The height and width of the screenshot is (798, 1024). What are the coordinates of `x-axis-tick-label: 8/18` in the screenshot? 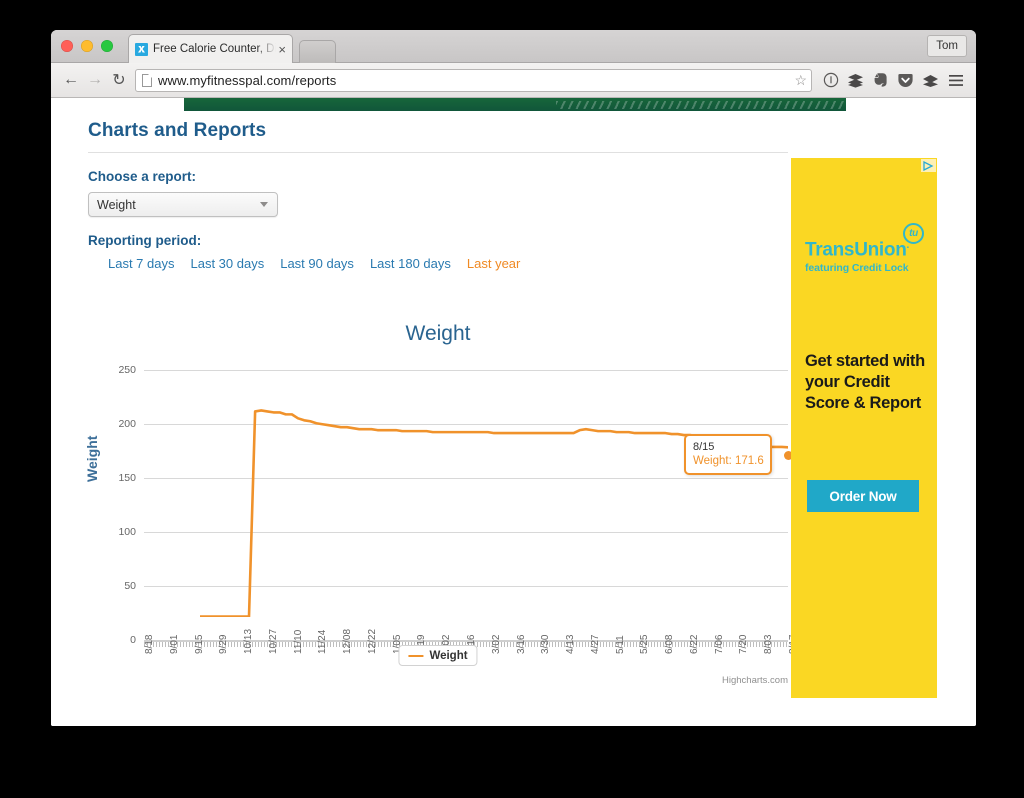 It's located at (149, 644).